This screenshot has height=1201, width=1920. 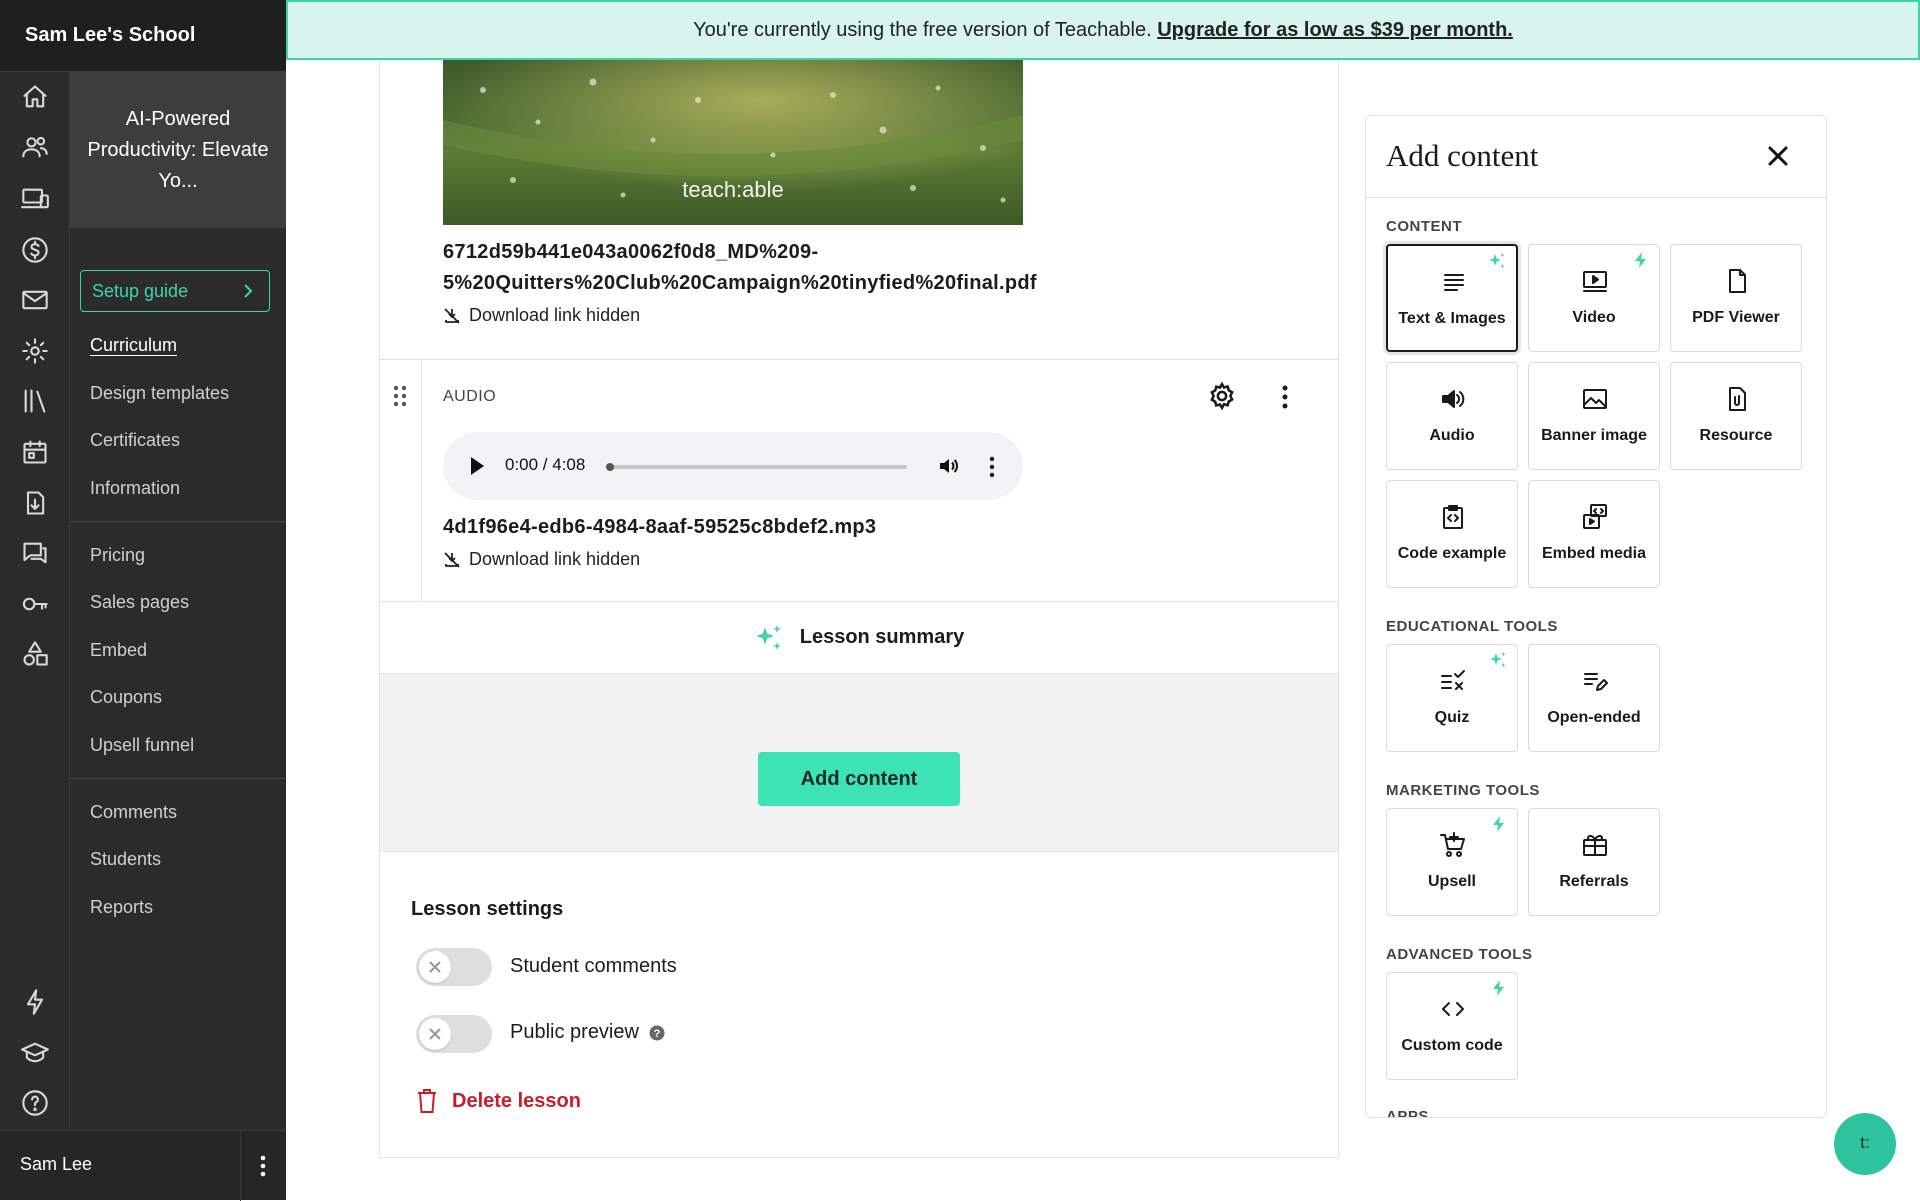 What do you see at coordinates (118, 650) in the screenshot?
I see `nav-embed: Embed` at bounding box center [118, 650].